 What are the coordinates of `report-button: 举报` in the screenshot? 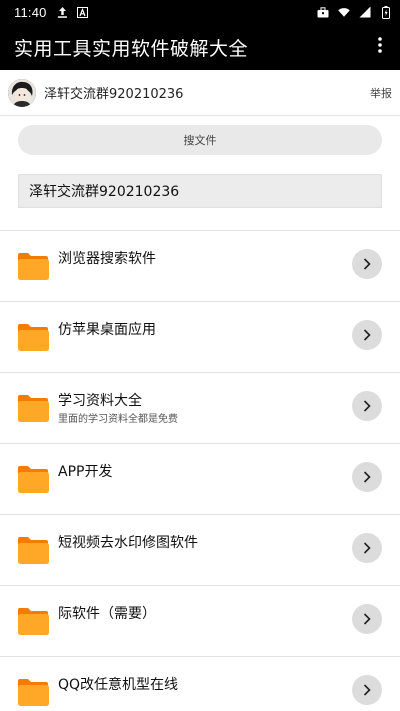 It's located at (381, 93).